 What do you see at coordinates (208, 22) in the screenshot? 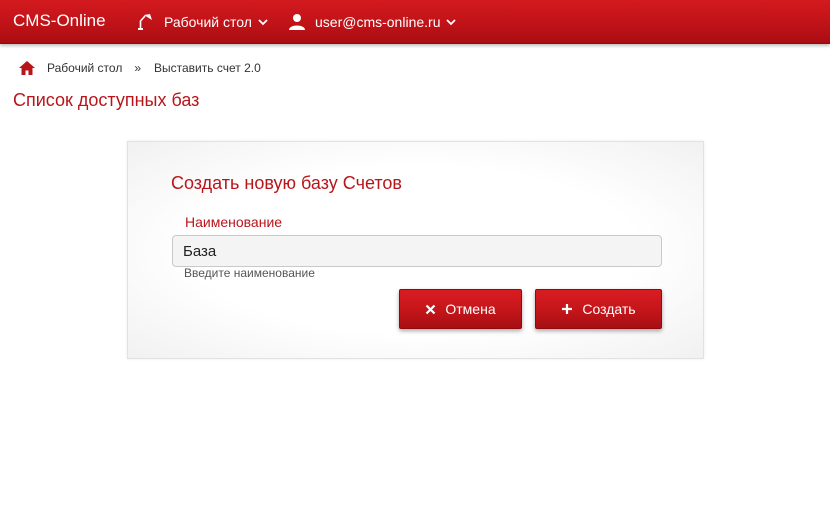
I see `nav-desktop-label: Рабочий стол` at bounding box center [208, 22].